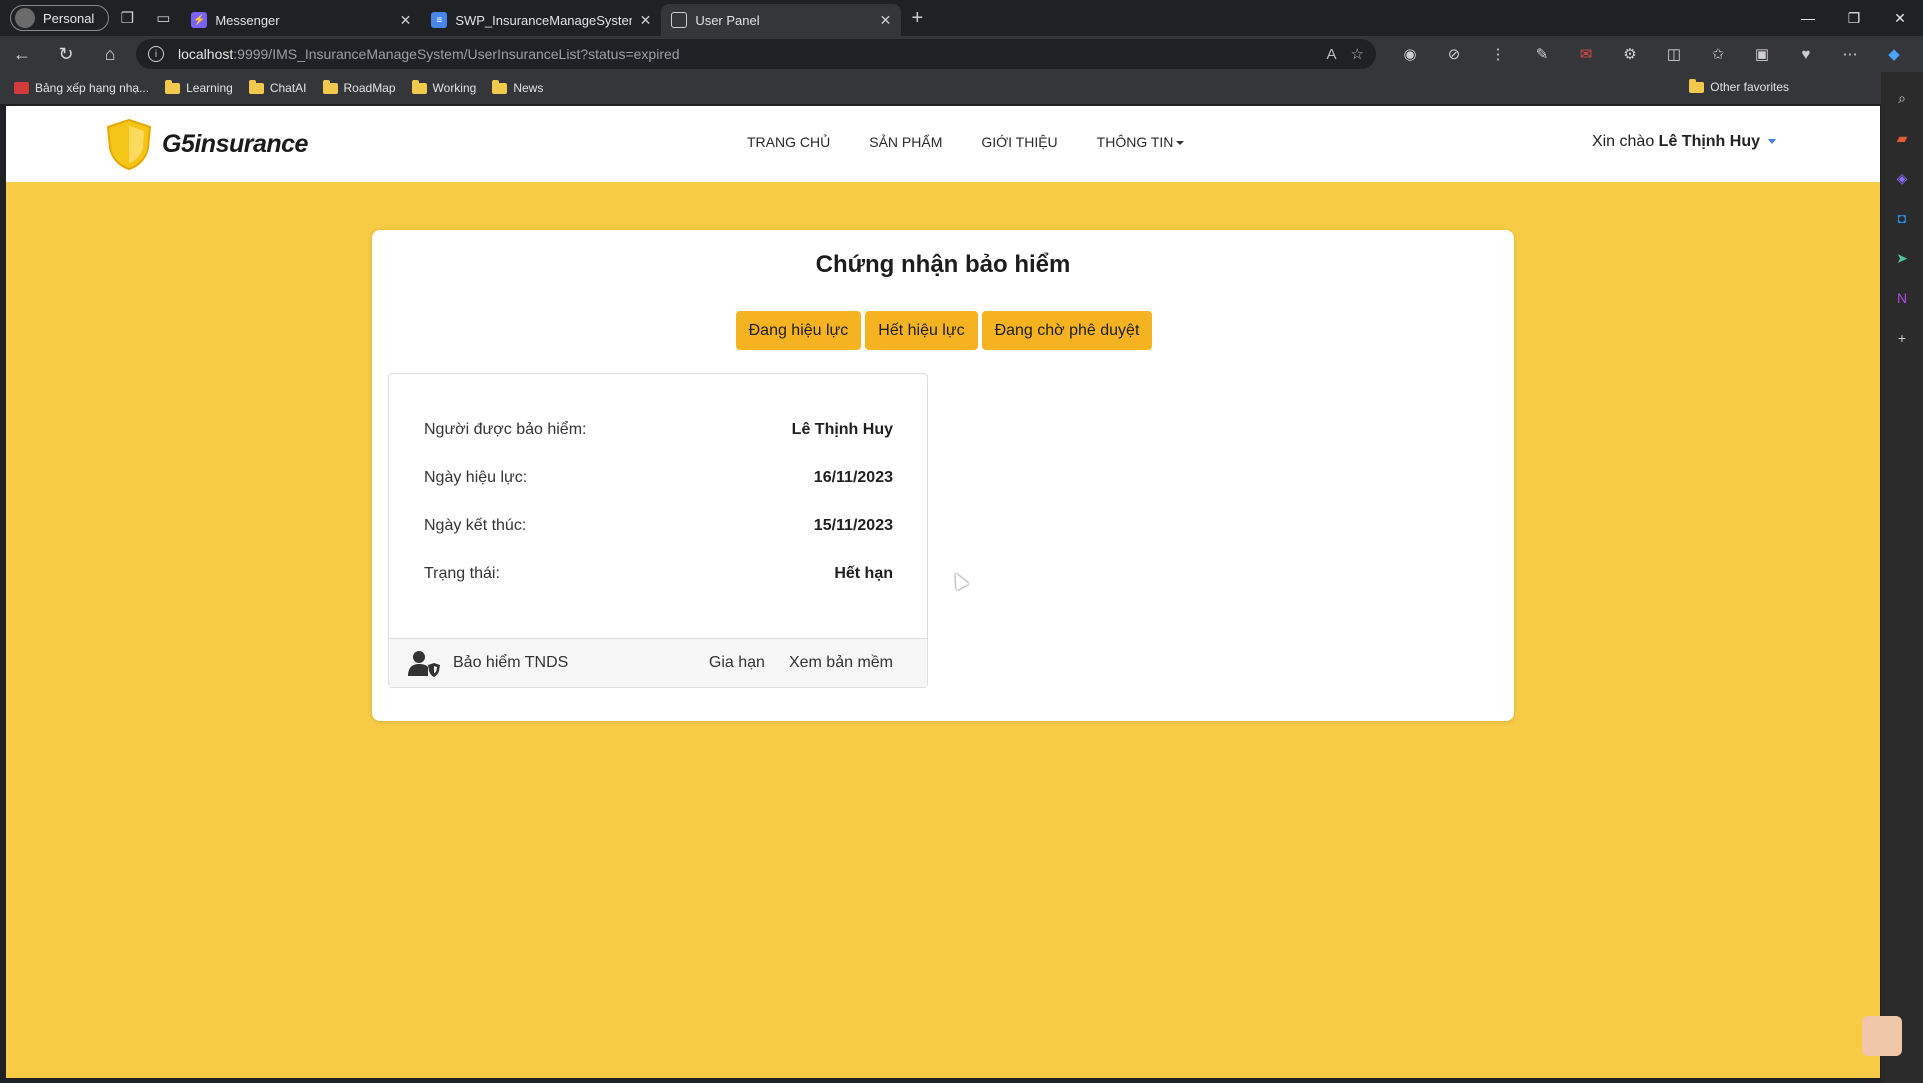 The height and width of the screenshot is (1083, 1923). I want to click on extension-badge-icon: ✉, so click(1586, 54).